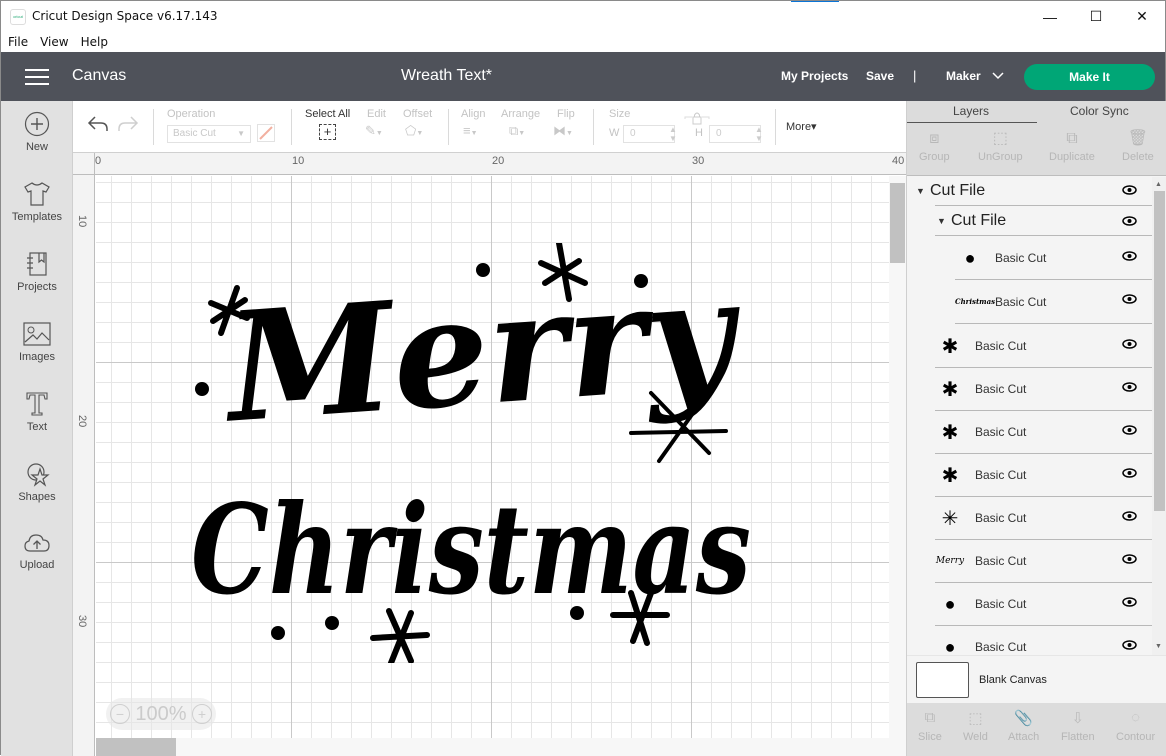 The image size is (1166, 756). What do you see at coordinates (975, 718) in the screenshot?
I see `weld-icon: ⬚` at bounding box center [975, 718].